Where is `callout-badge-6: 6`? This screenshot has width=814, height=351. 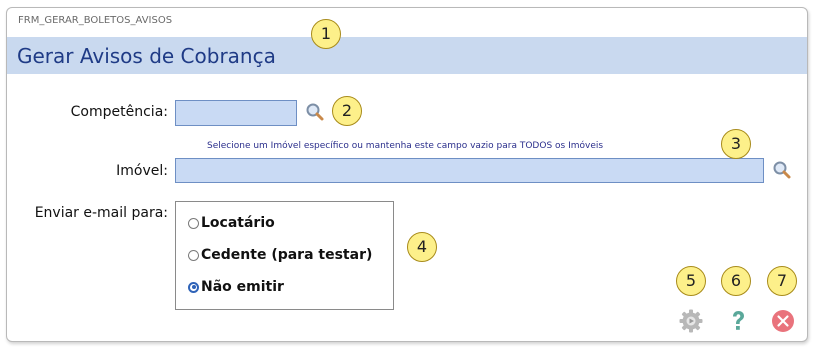 callout-badge-6: 6 is located at coordinates (736, 281).